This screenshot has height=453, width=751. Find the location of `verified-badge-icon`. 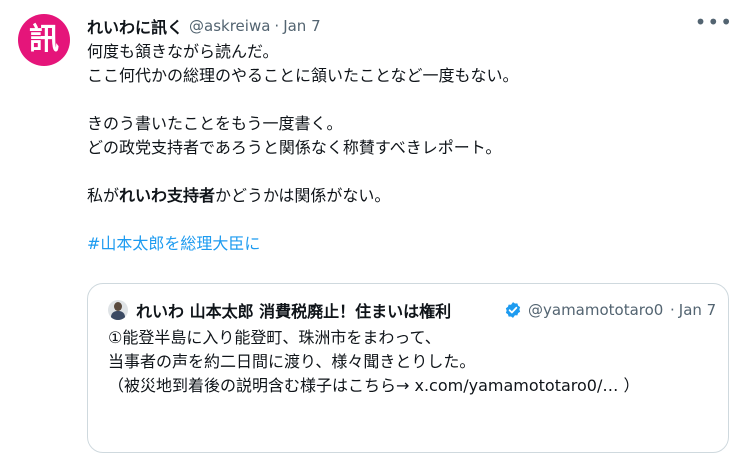

verified-badge-icon is located at coordinates (513, 310).